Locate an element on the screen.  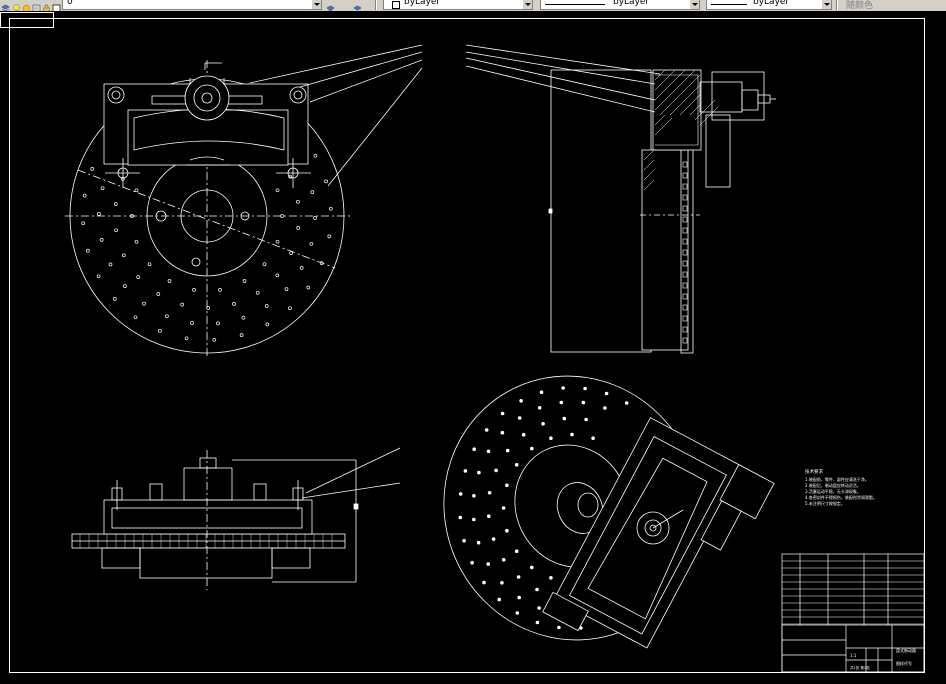
layer-previous-icon is located at coordinates (357, 5).